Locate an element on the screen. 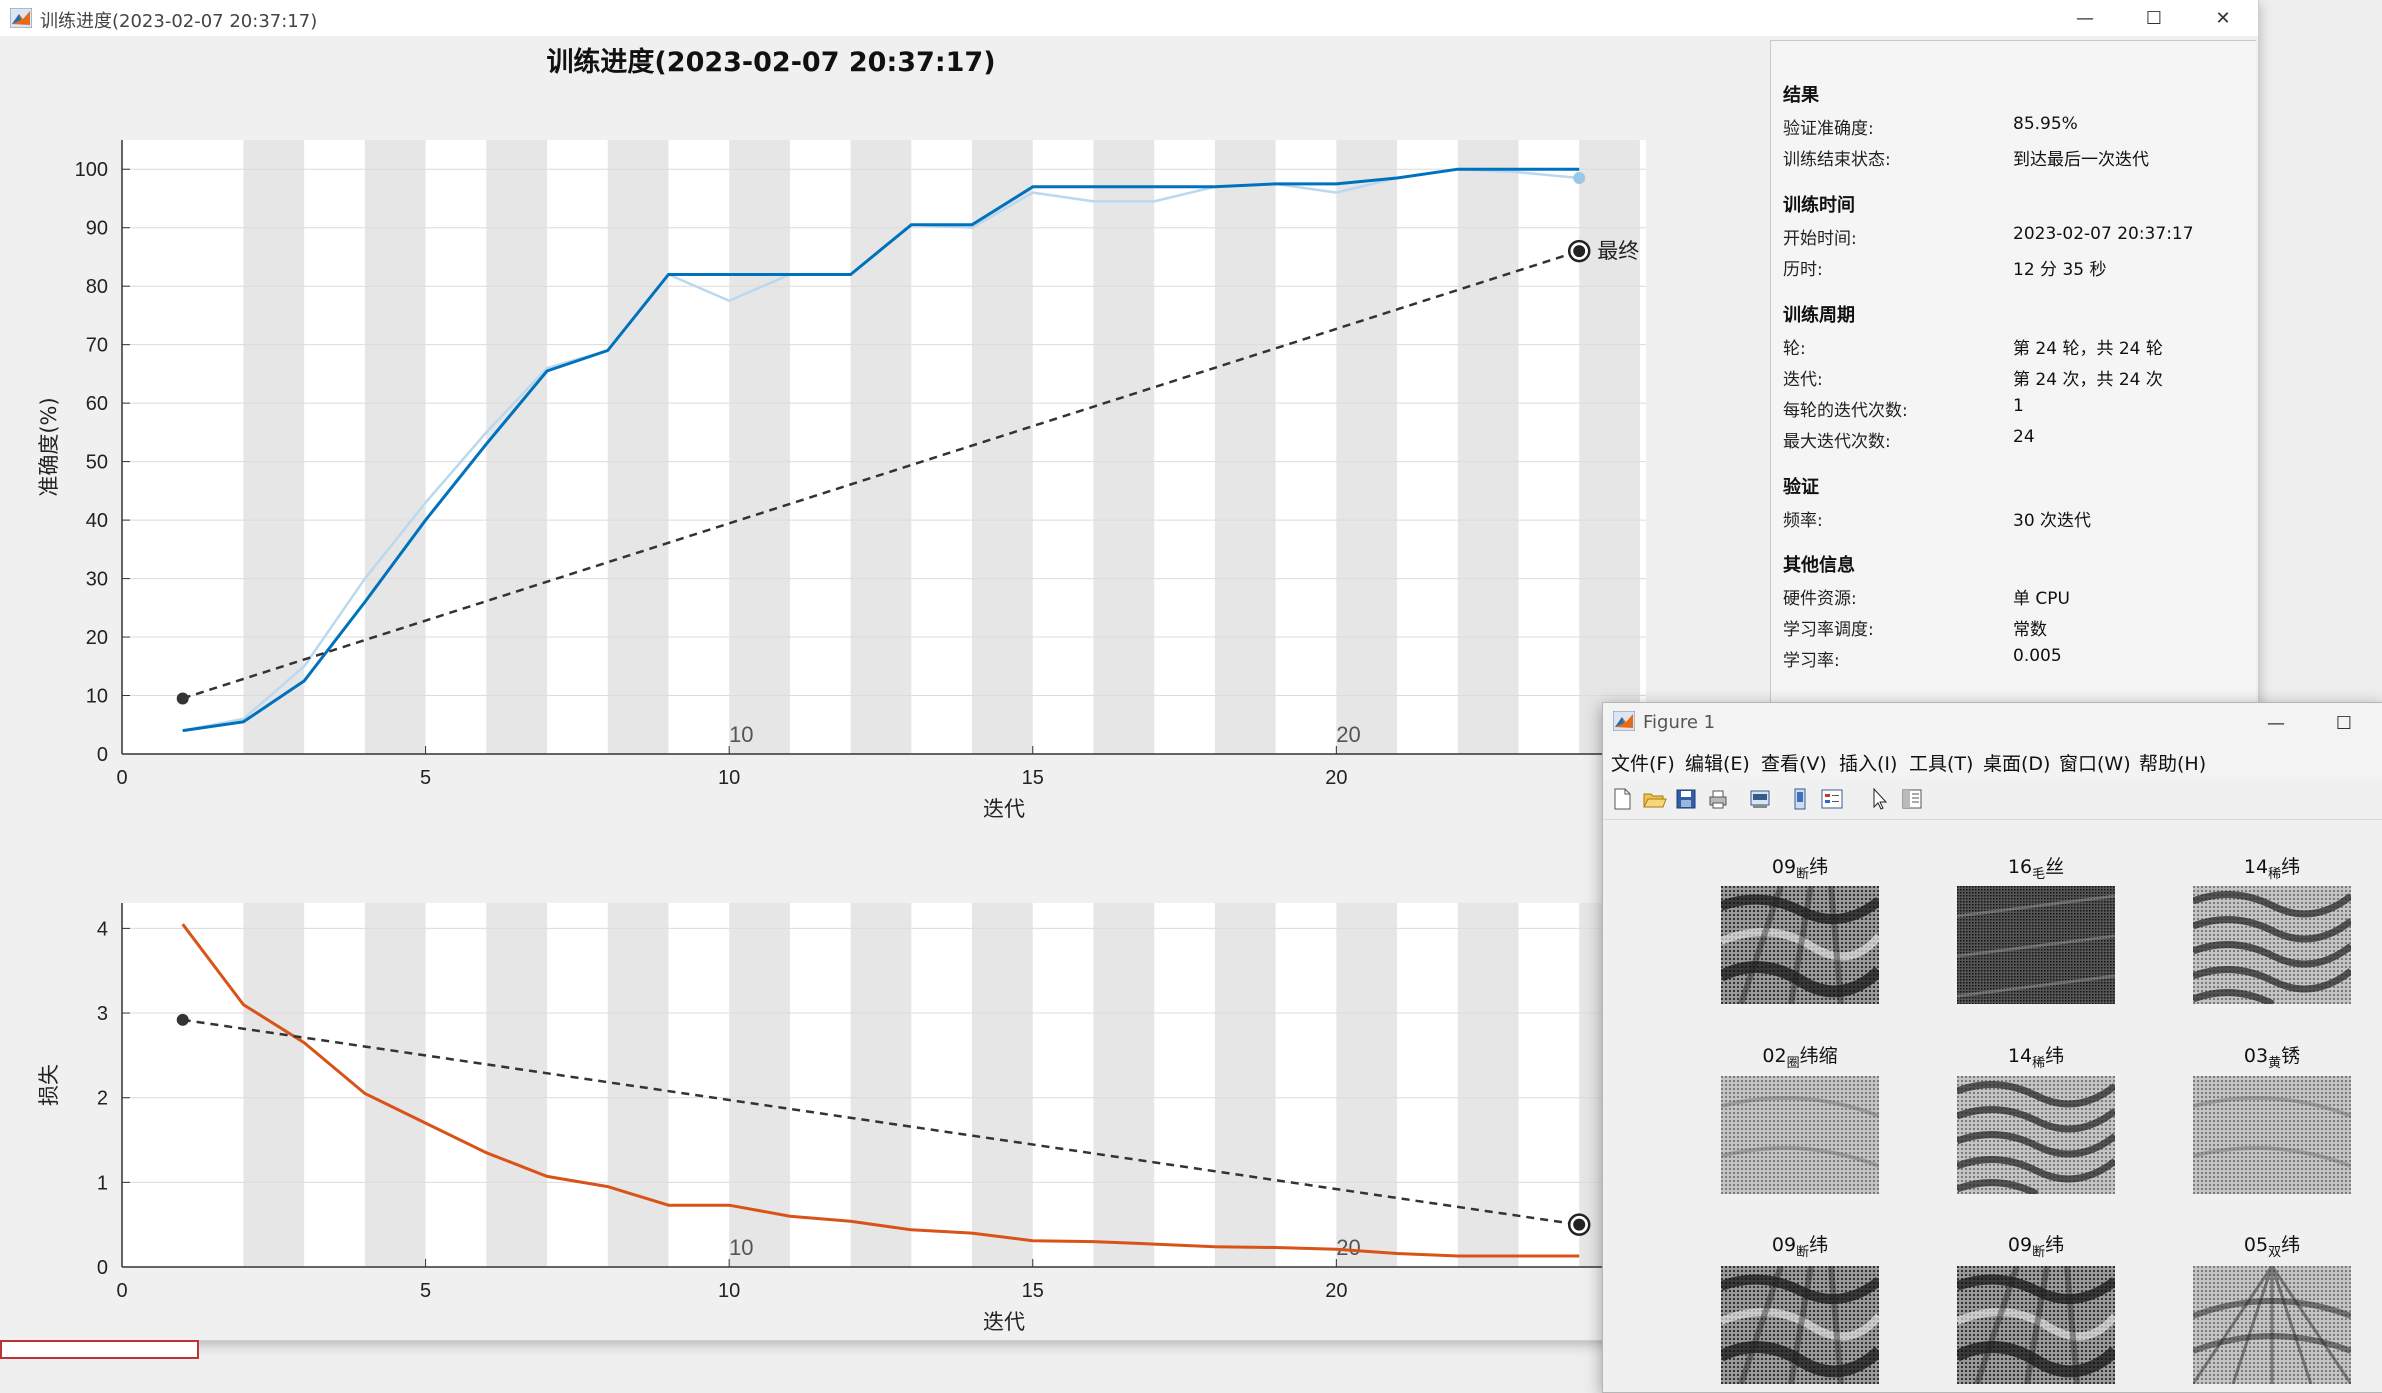  y-tick-label: 100 is located at coordinates (91, 170).